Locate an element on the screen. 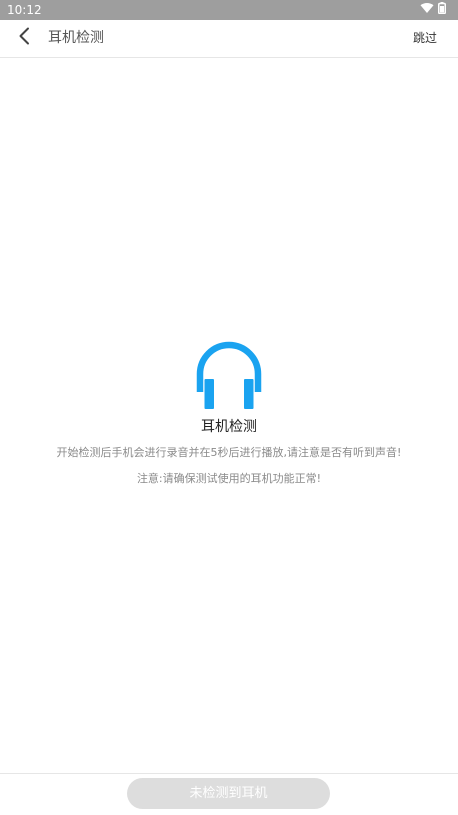 The height and width of the screenshot is (815, 458). headphone-icon is located at coordinates (229, 375).